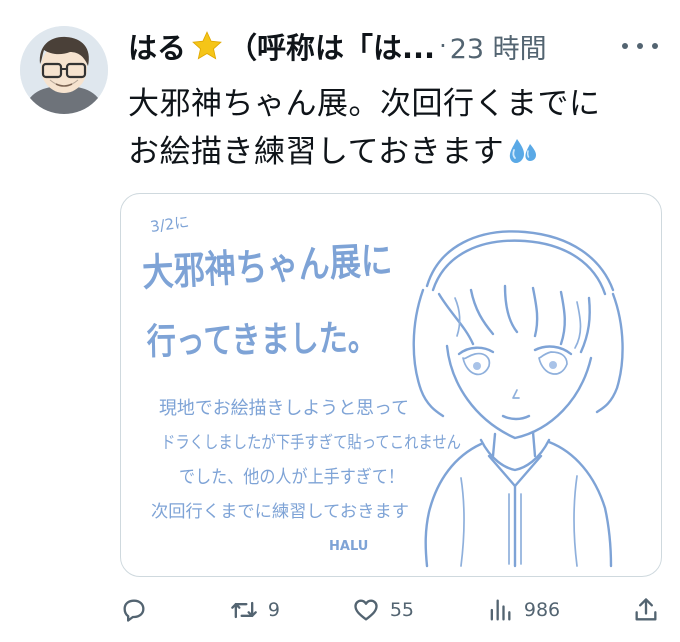 This screenshot has width=680, height=642. What do you see at coordinates (316, 152) in the screenshot?
I see `tweet-text-line: お絵描き練習しておきます` at bounding box center [316, 152].